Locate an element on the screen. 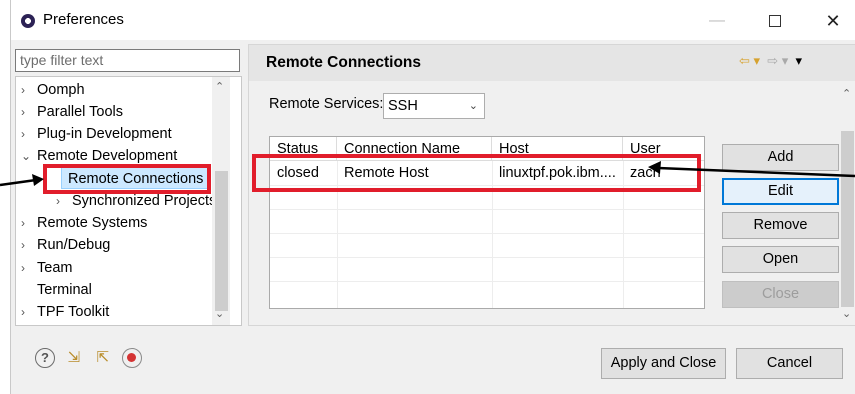  maximize-icon is located at coordinates (775, 20).